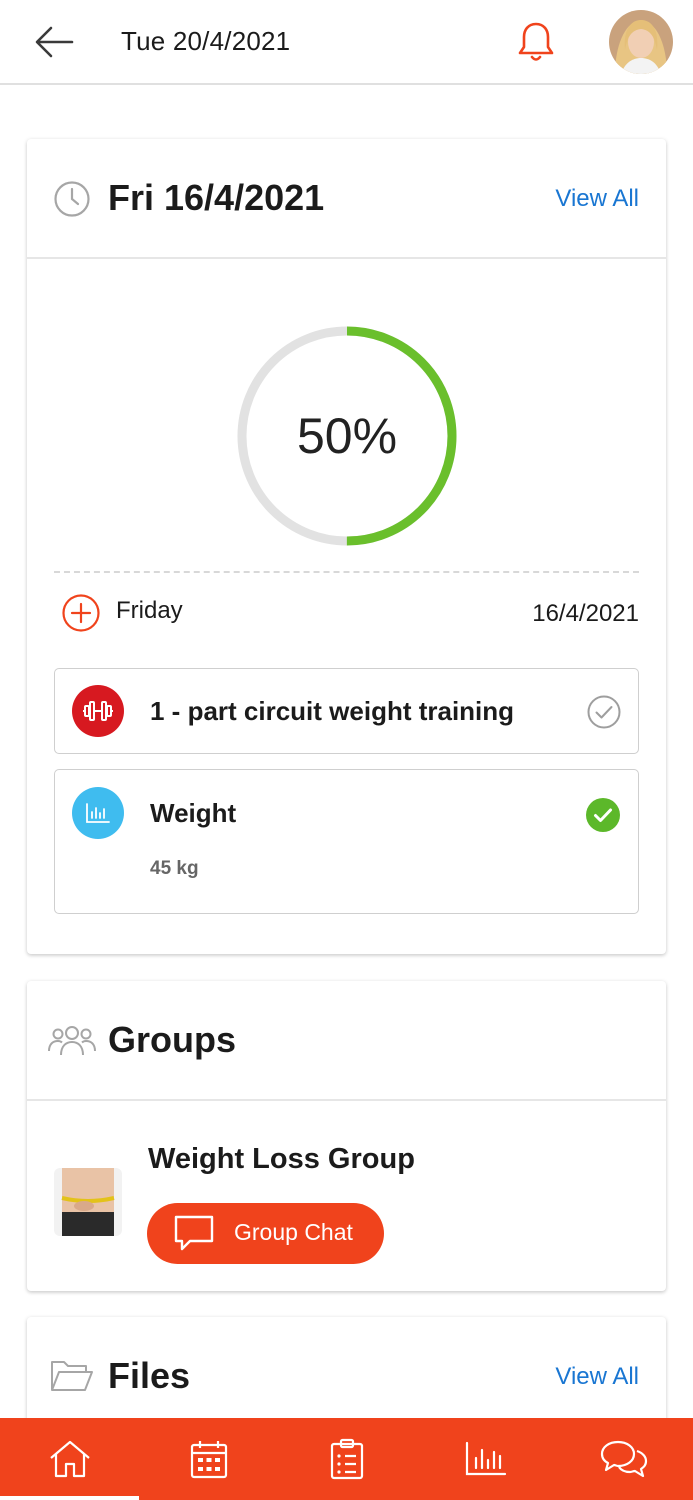 This screenshot has height=1500, width=693. Describe the element at coordinates (346, 199) in the screenshot. I see `card-header: Fri 16/4/2021 View All` at that location.